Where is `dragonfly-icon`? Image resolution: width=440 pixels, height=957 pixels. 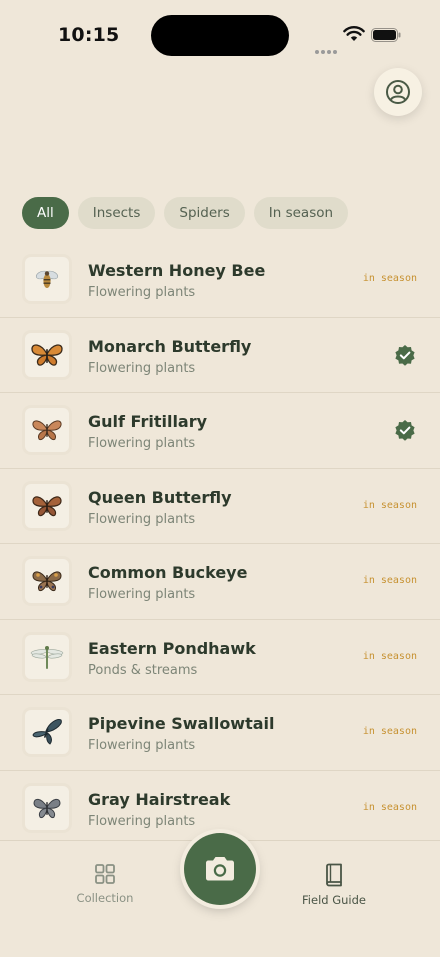
dragonfly-icon is located at coordinates (47, 657).